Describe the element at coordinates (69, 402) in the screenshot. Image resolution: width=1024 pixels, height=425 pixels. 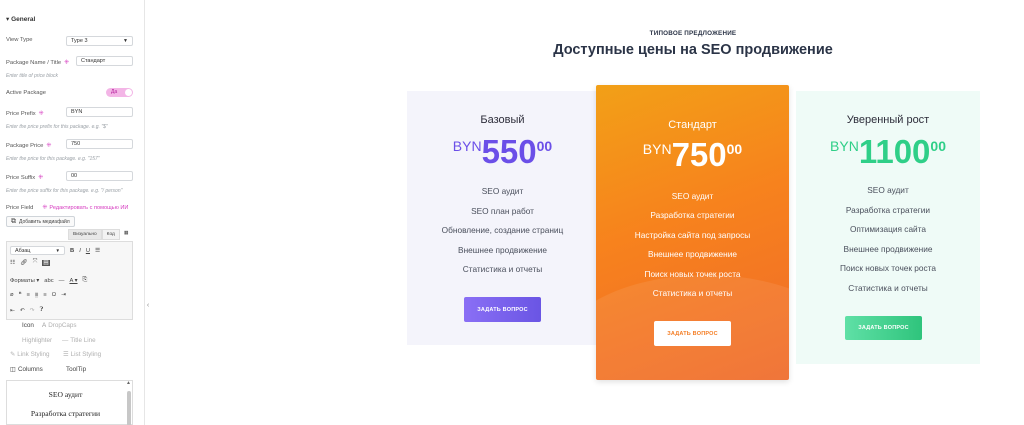
I see `rich-text-editor: SEO аудит Разработка стратегии ▲` at that location.